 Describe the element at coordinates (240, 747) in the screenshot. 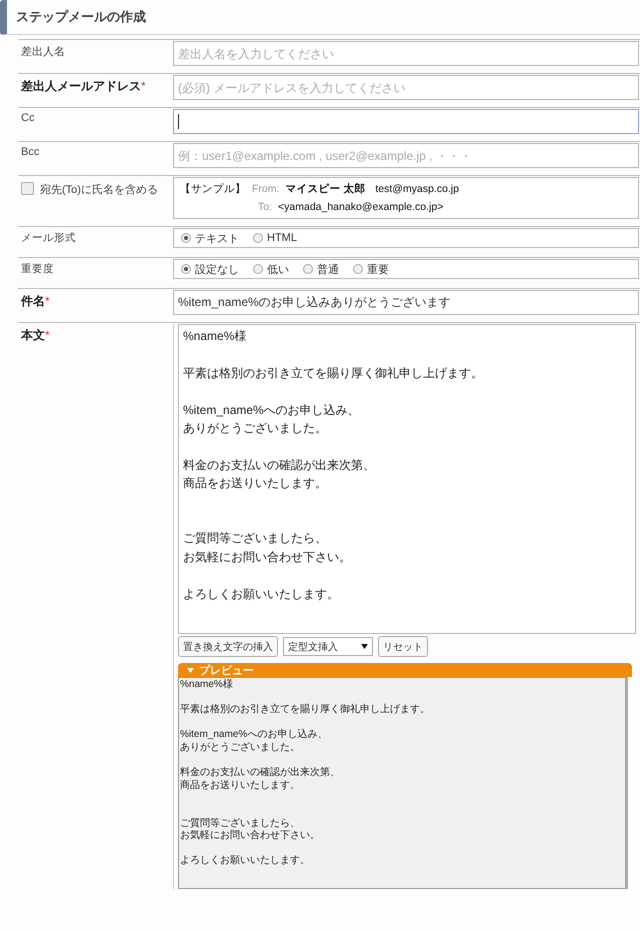

I see `preview-line: ありがとうございました。` at that location.